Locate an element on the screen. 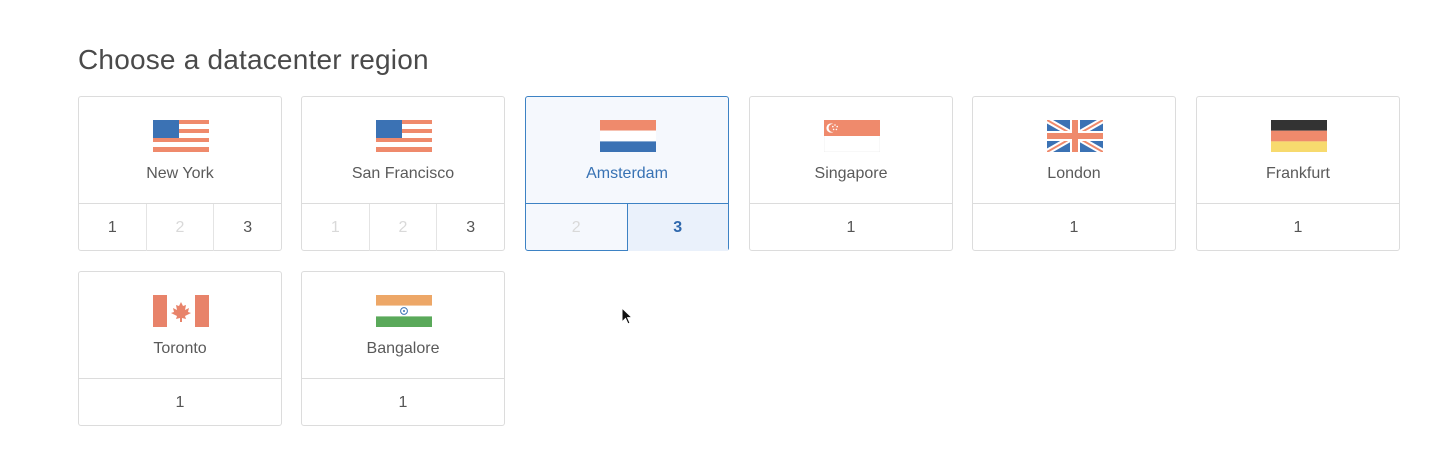 The height and width of the screenshot is (456, 1455). datacenter-option-selected: 3 is located at coordinates (677, 227).